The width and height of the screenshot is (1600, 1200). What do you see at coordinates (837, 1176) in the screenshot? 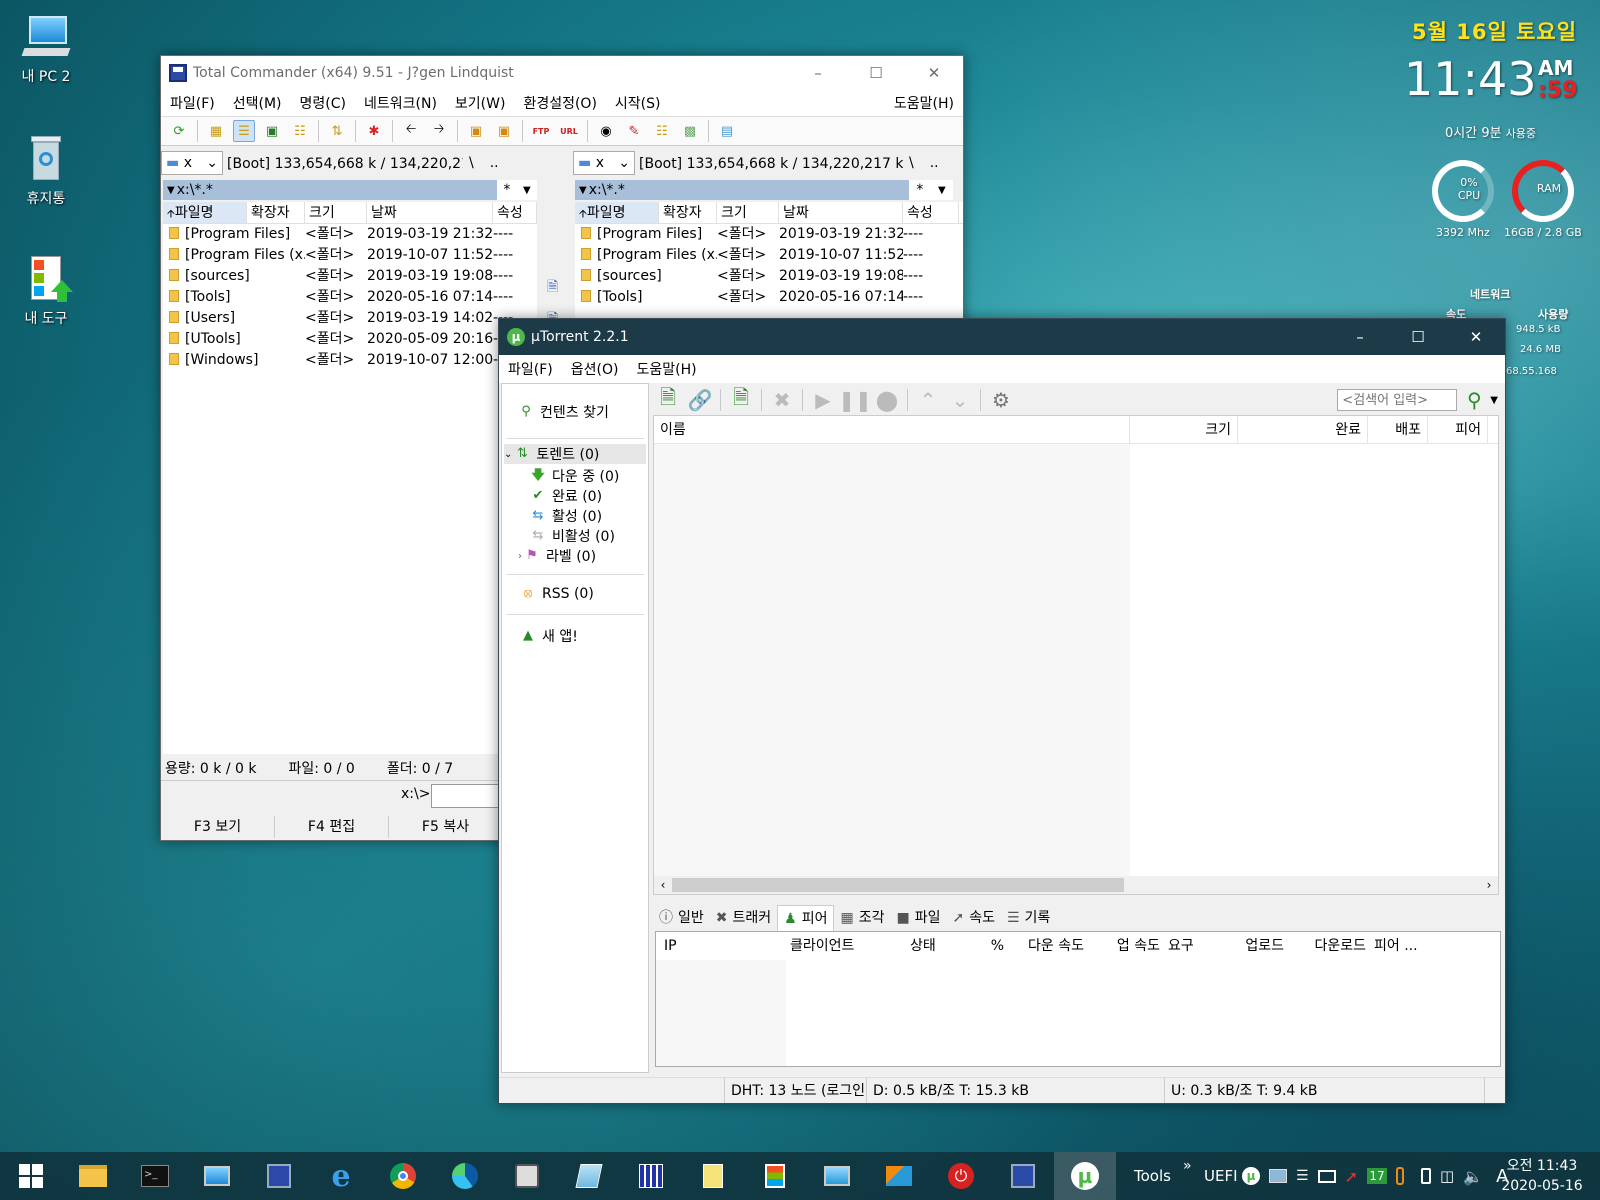
I see `taskbar-network-app` at bounding box center [837, 1176].